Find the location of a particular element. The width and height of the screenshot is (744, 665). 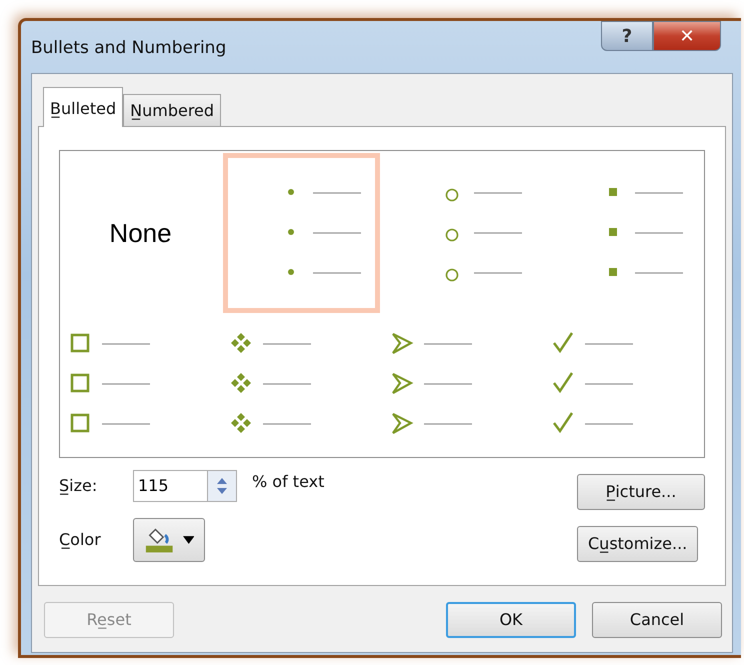

dialog-button: Cancel is located at coordinates (657, 620).